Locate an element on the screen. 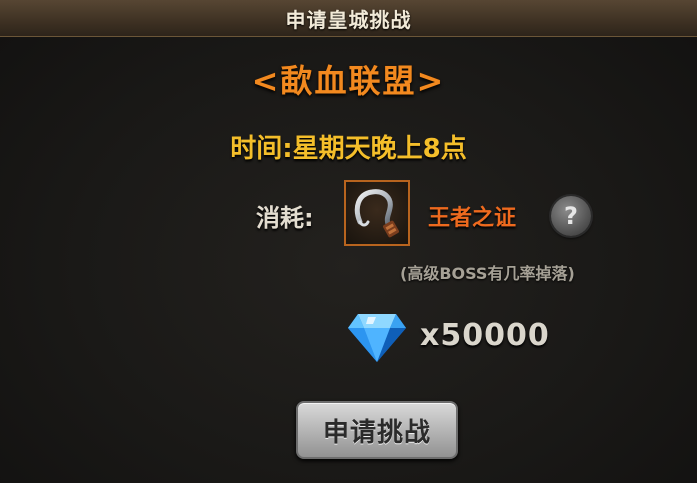 The width and height of the screenshot is (697, 483). guild-name: <歃血联盟> is located at coordinates (348, 81).